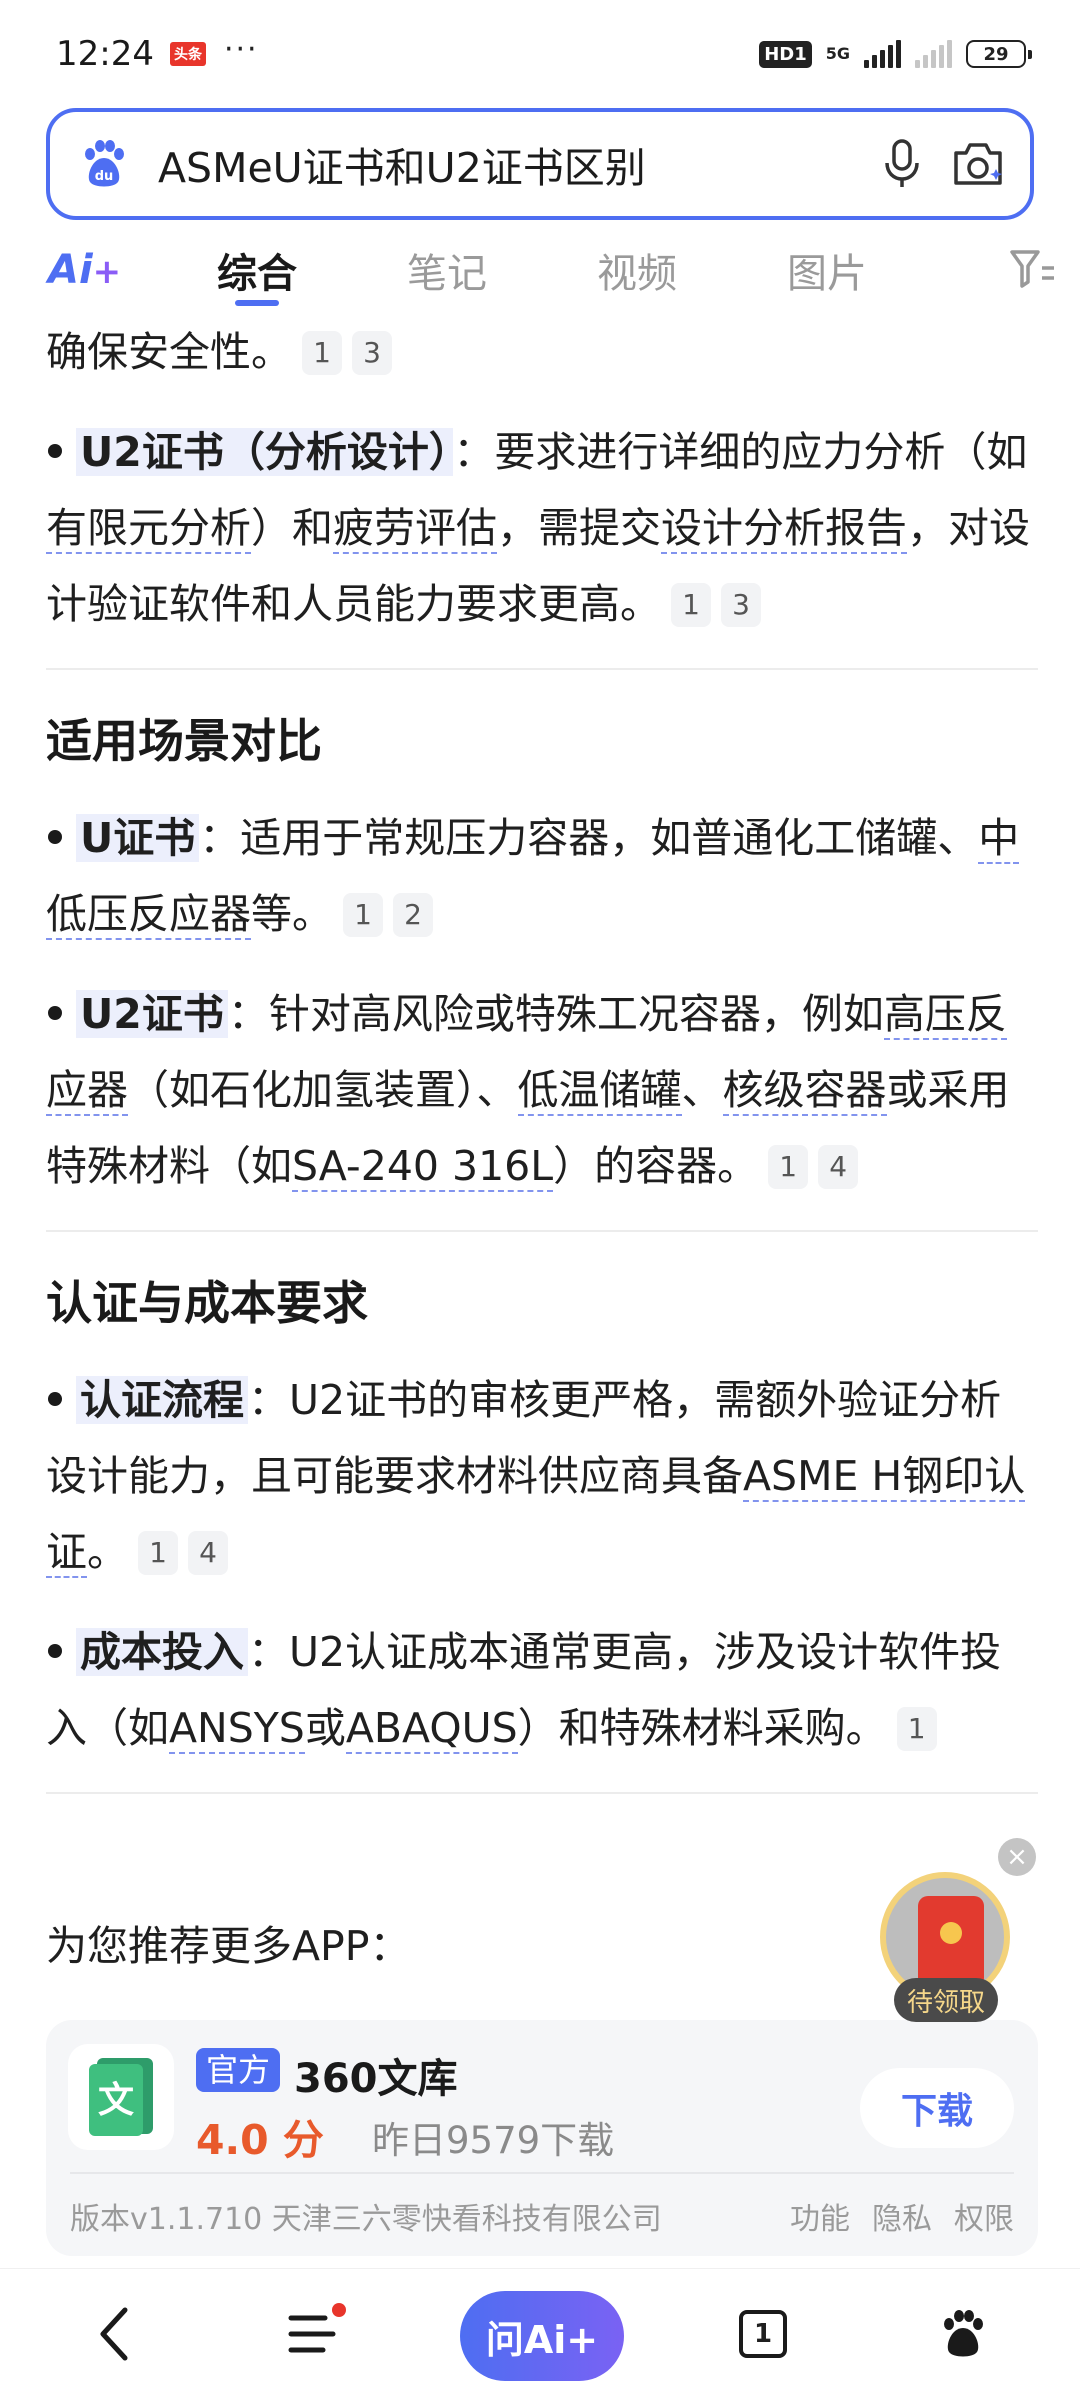  I want to click on keyword-highlight: 认证流程, so click(162, 1400).